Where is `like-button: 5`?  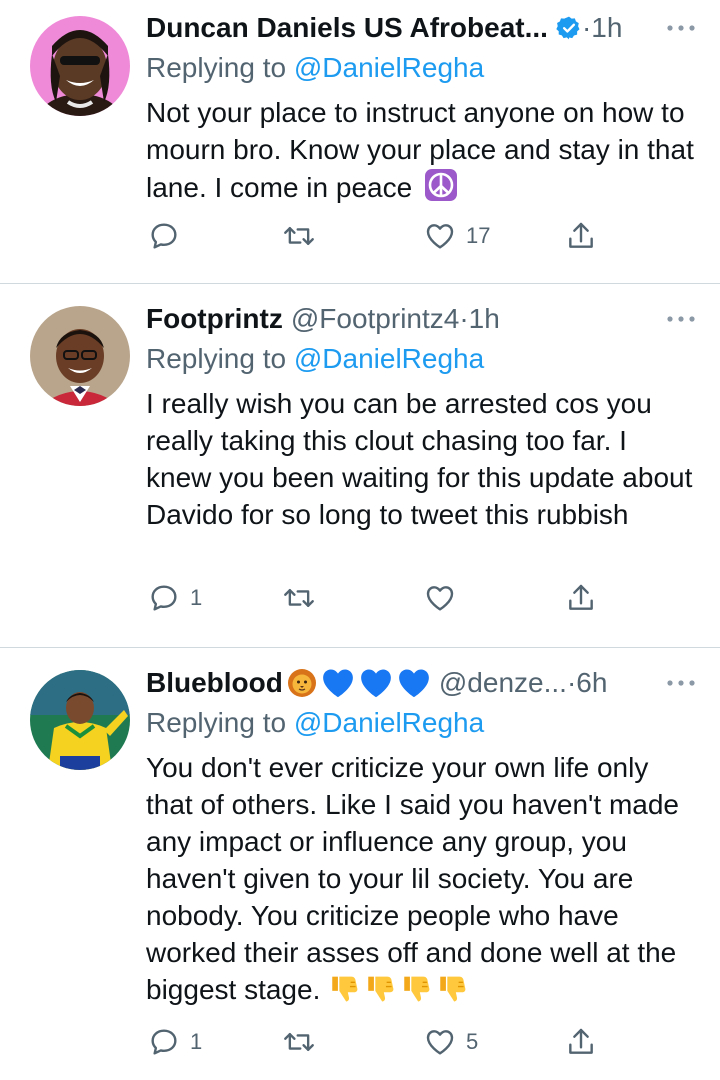 like-button: 5 is located at coordinates (451, 1042).